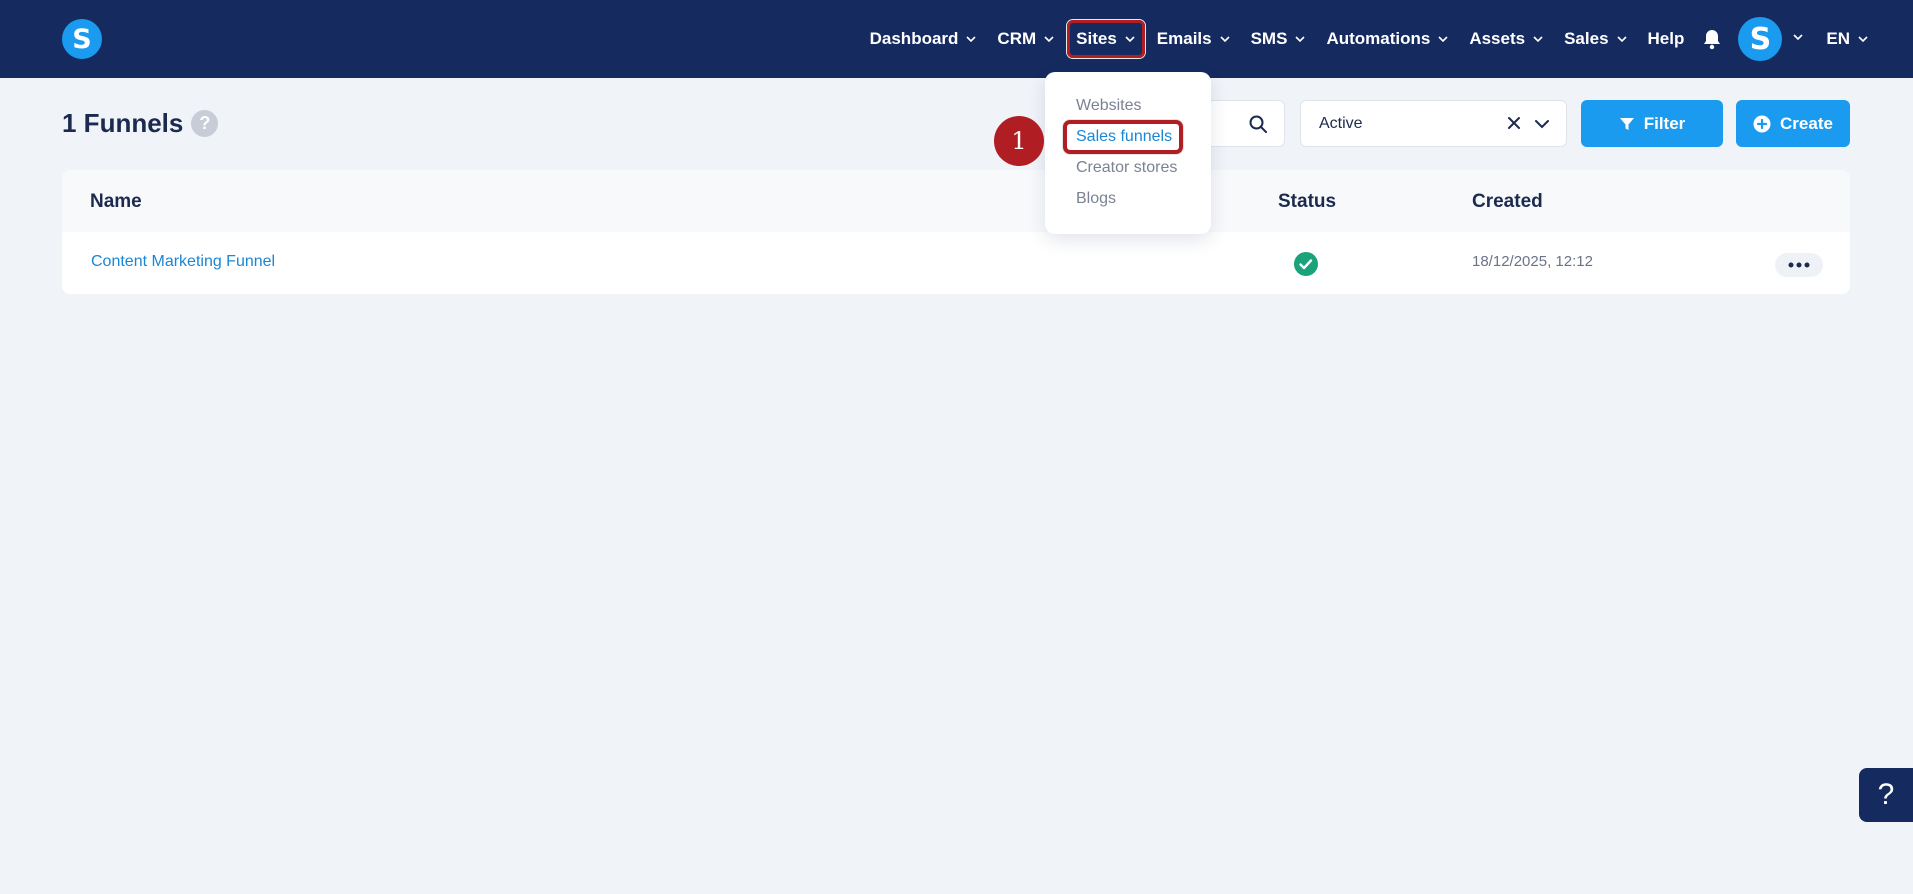 This screenshot has width=1913, height=894. Describe the element at coordinates (1664, 123) in the screenshot. I see `filter-button-label: Filter` at that location.